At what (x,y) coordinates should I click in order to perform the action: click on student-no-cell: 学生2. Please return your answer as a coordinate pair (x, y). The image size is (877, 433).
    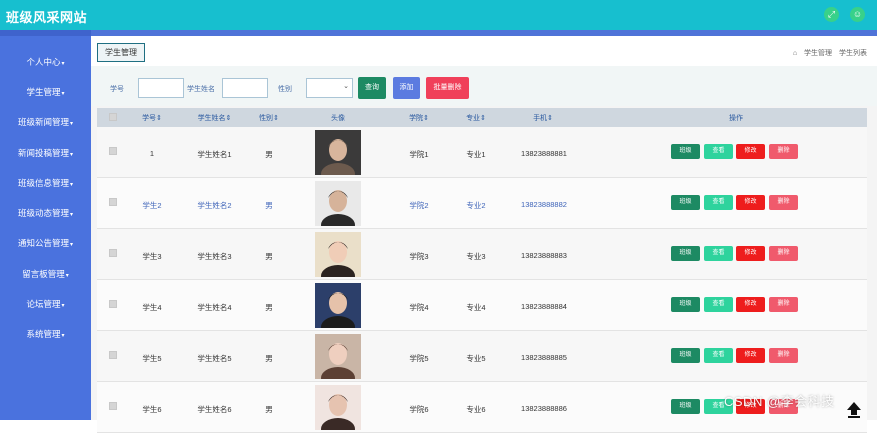
    Looking at the image, I should click on (152, 205).